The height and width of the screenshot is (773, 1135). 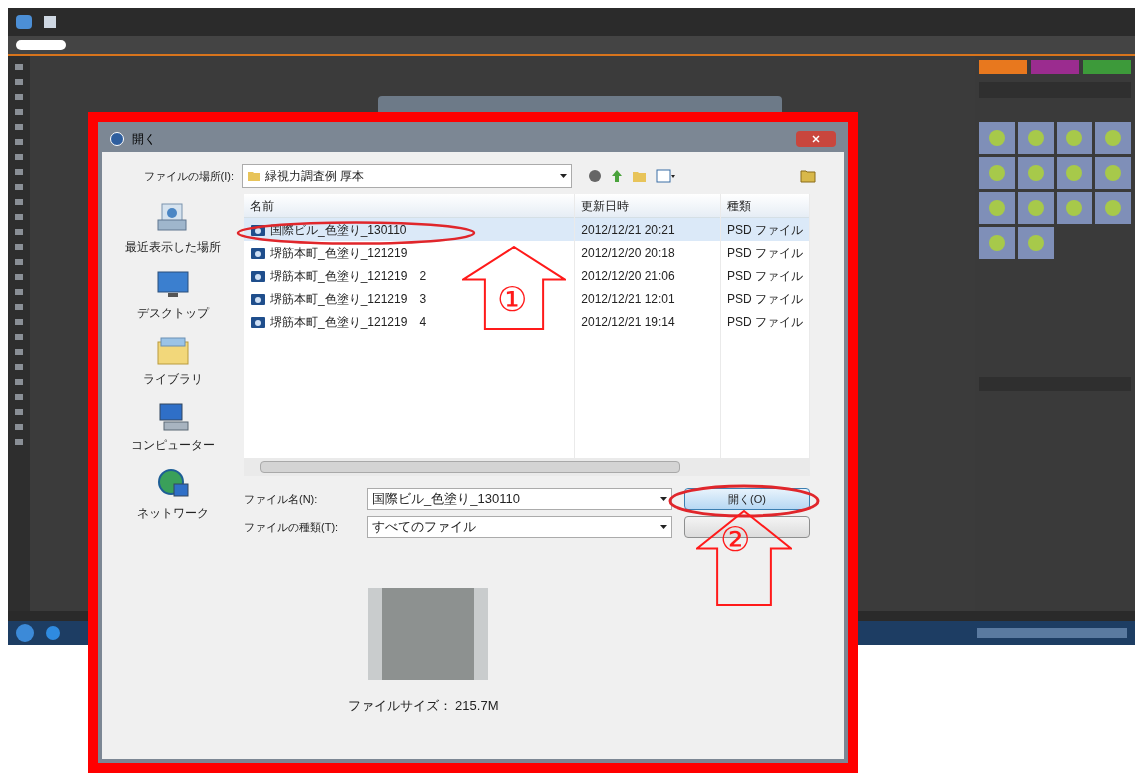 What do you see at coordinates (808, 176) in the screenshot?
I see `folder-up-icon` at bounding box center [808, 176].